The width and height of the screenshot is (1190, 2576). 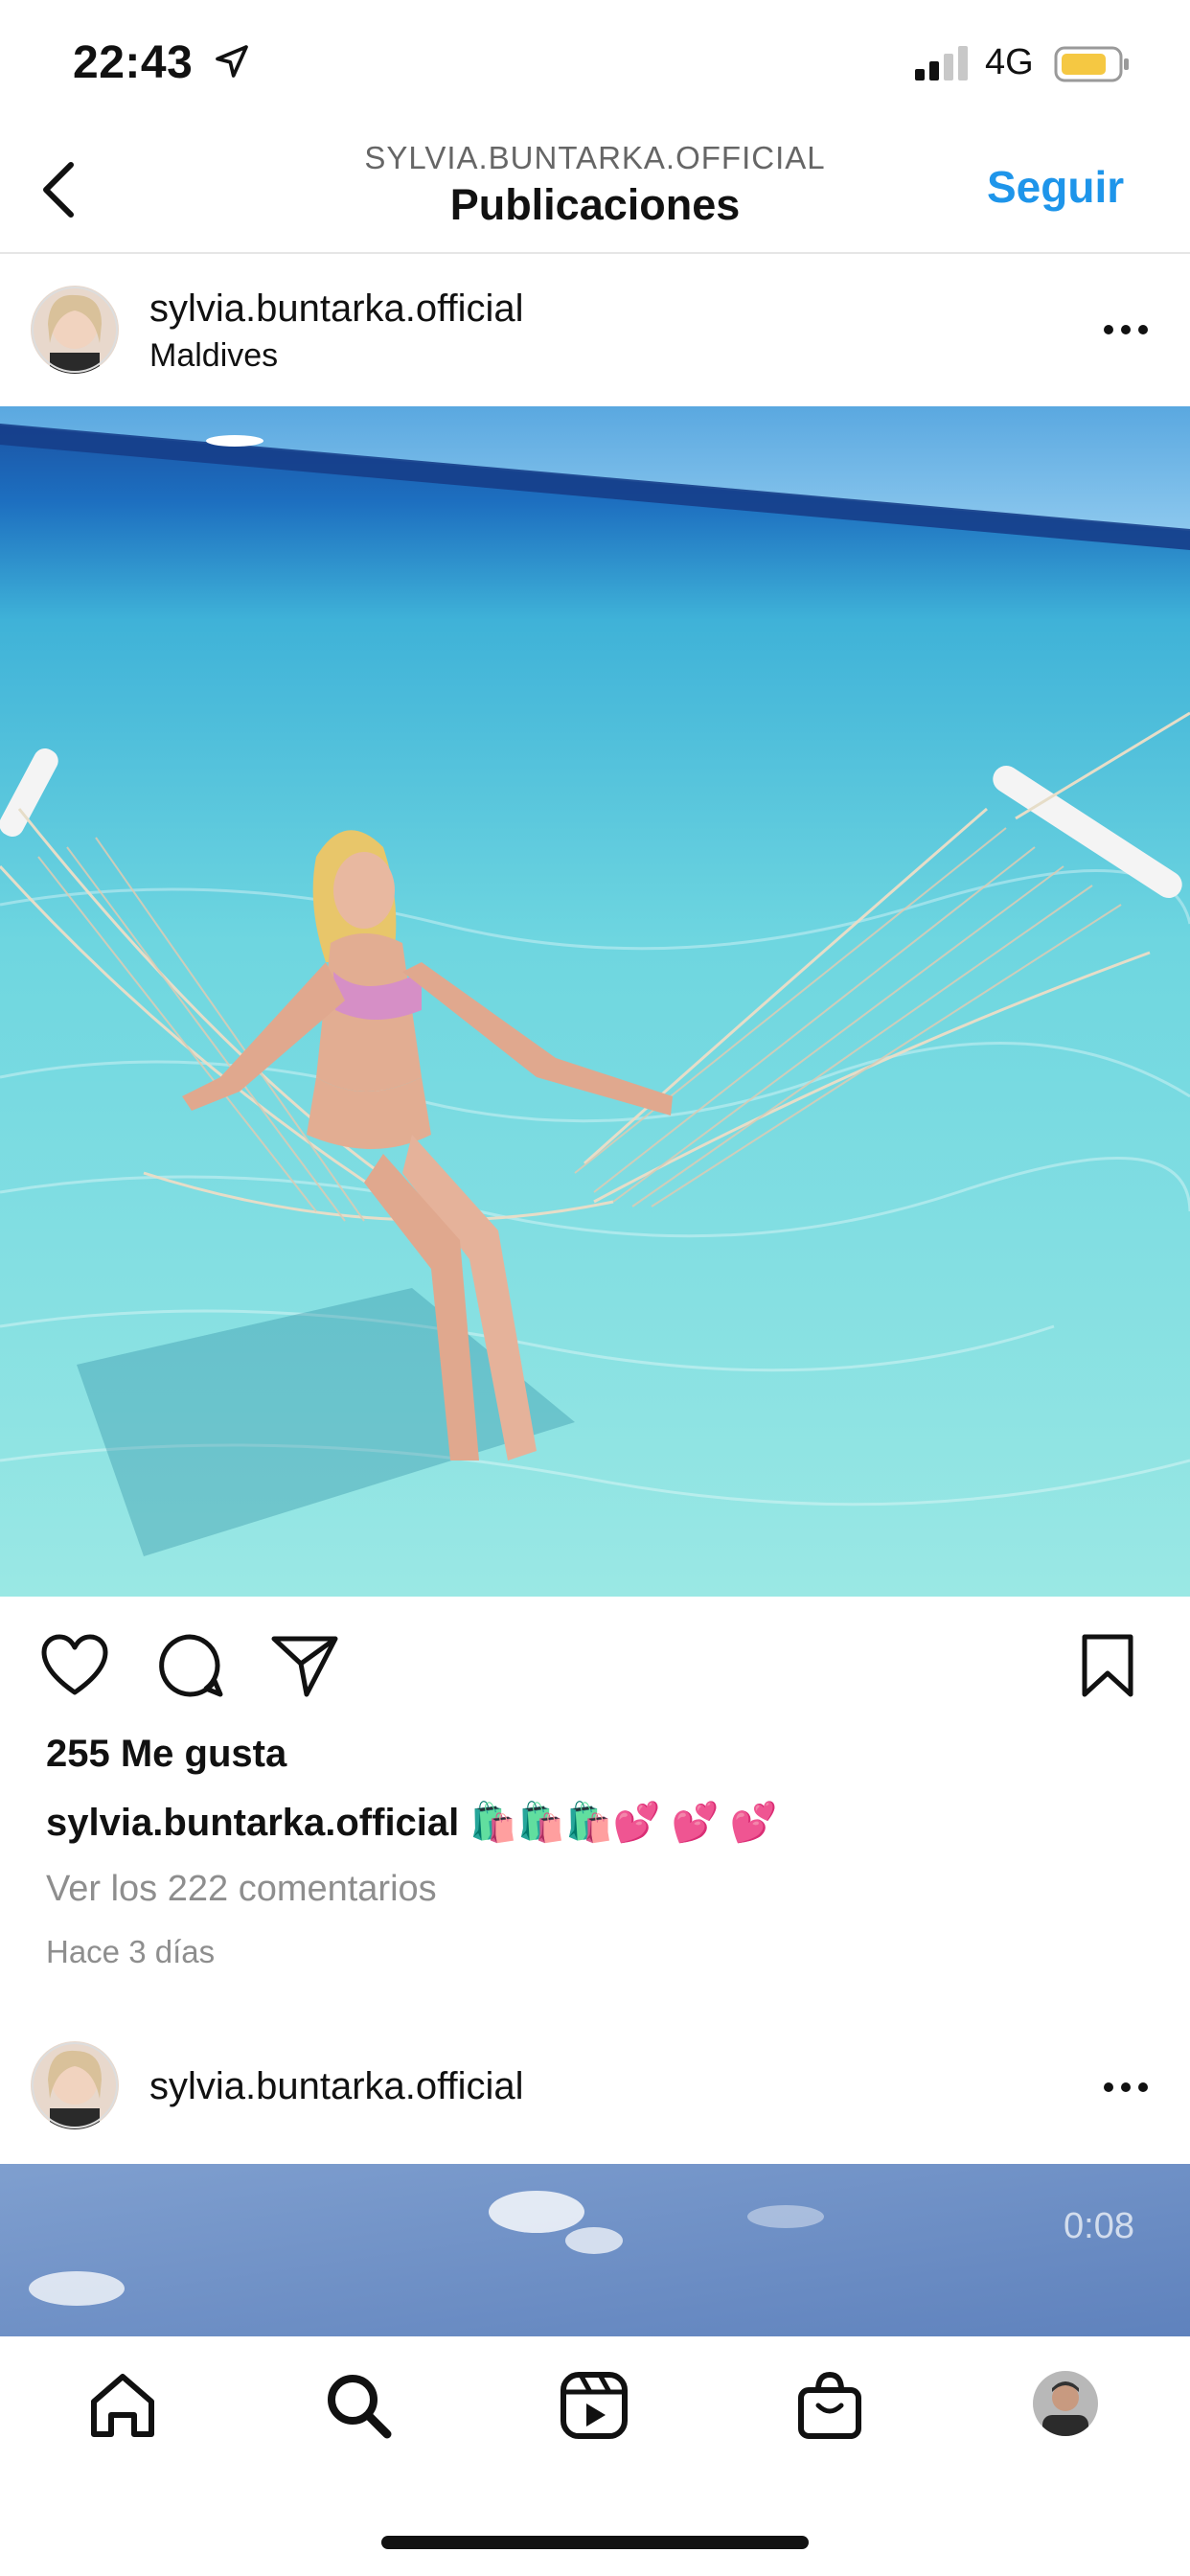 I want to click on bookmark-icon, so click(x=1107, y=1665).